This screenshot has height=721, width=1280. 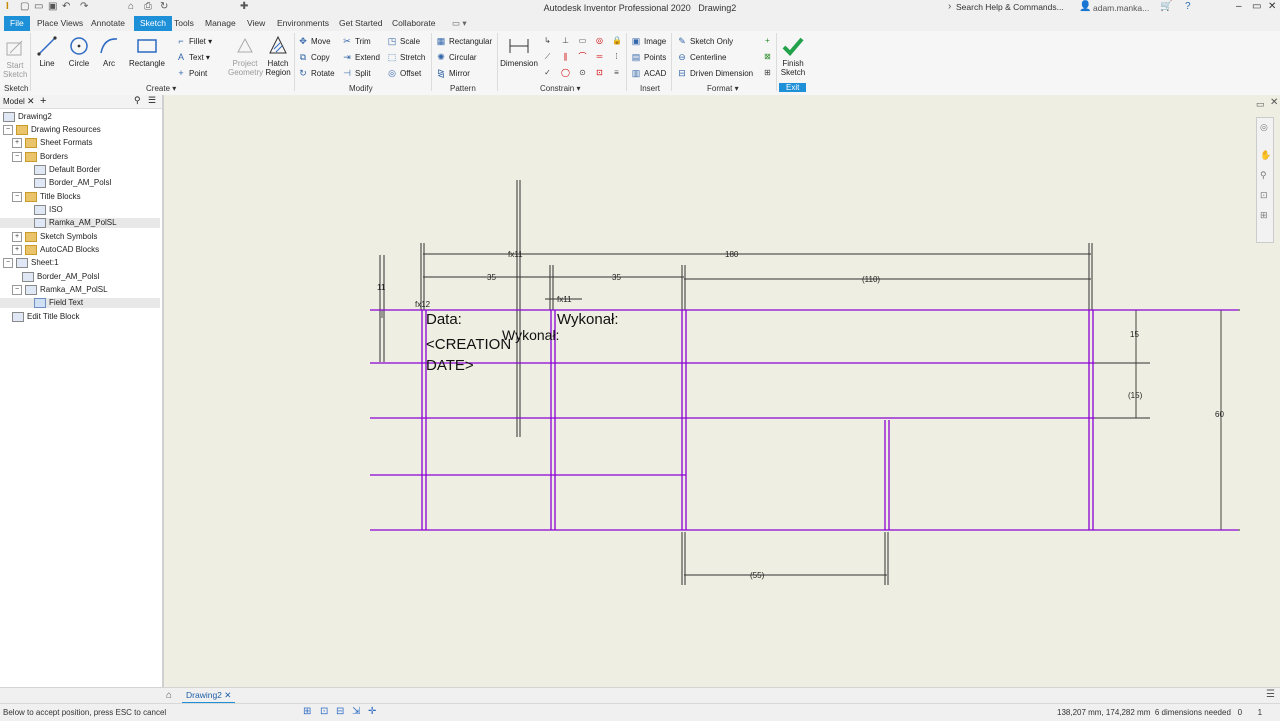 I want to click on zoom-icon: ⚲, so click(x=1263, y=175).